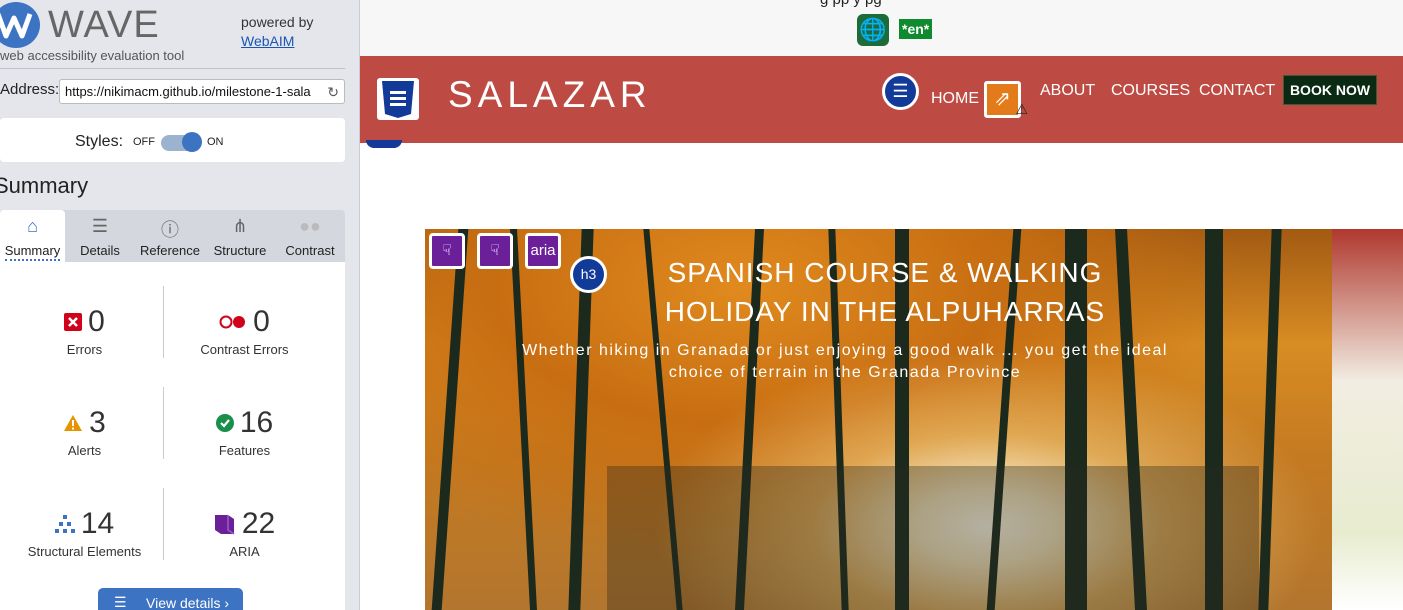 This screenshot has height=610, width=1403. What do you see at coordinates (84, 450) in the screenshot?
I see `alerts-label: Alerts` at bounding box center [84, 450].